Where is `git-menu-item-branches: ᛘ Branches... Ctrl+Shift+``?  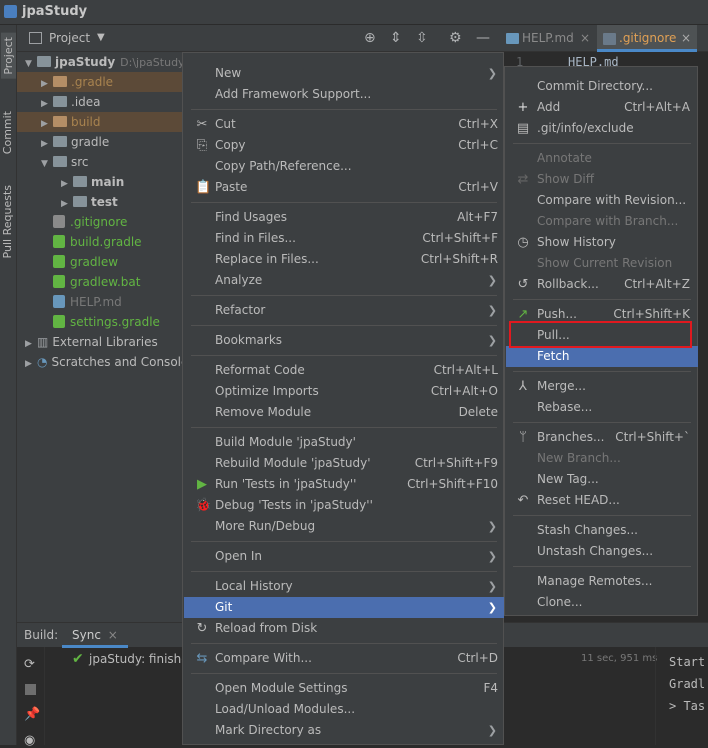 git-menu-item-branches: ᛘ Branches... Ctrl+Shift+` is located at coordinates (602, 437).